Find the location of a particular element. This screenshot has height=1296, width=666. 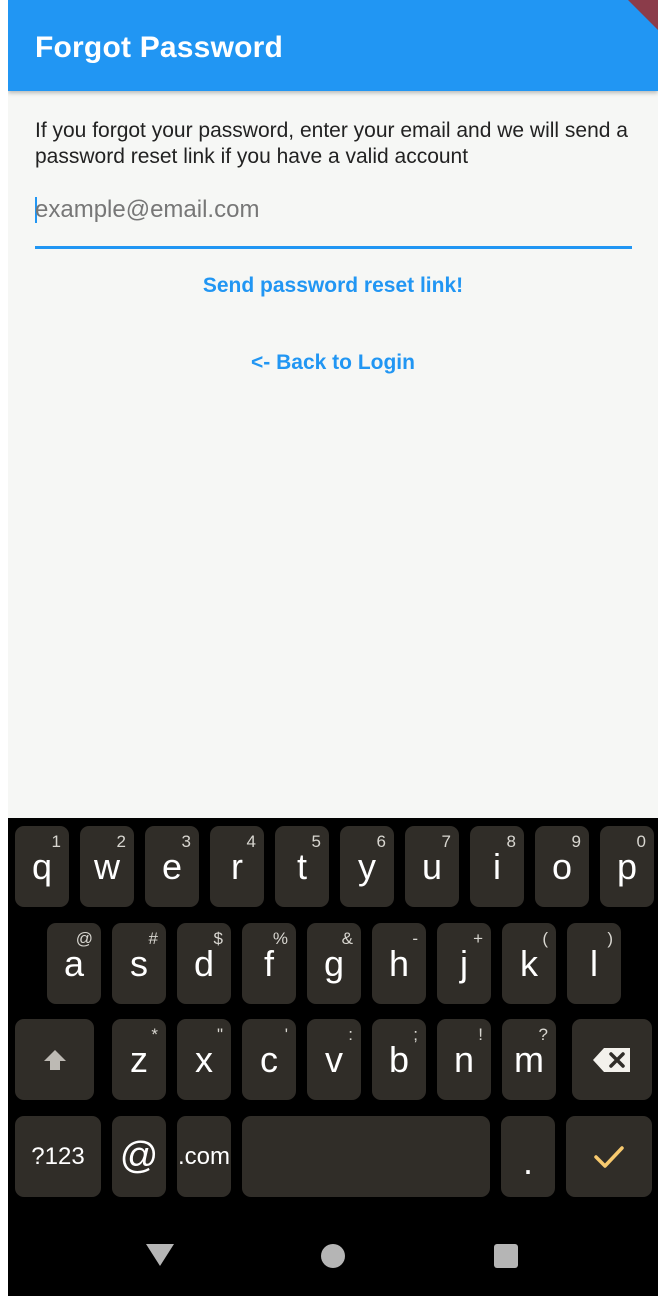

key-a: @ a is located at coordinates (74, 963).